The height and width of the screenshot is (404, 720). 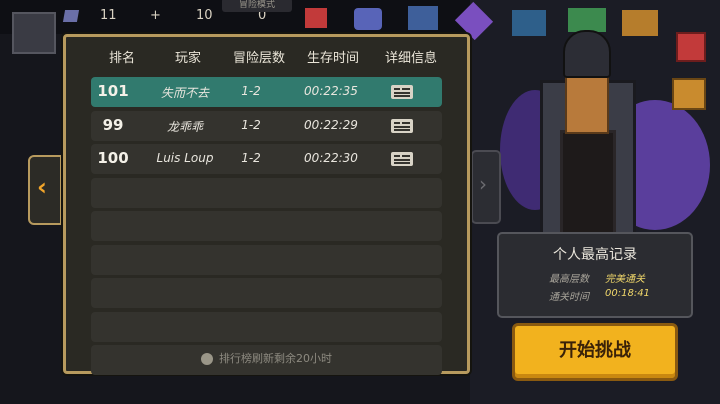 I want to click on col-time: 生存时间, so click(x=332, y=58).